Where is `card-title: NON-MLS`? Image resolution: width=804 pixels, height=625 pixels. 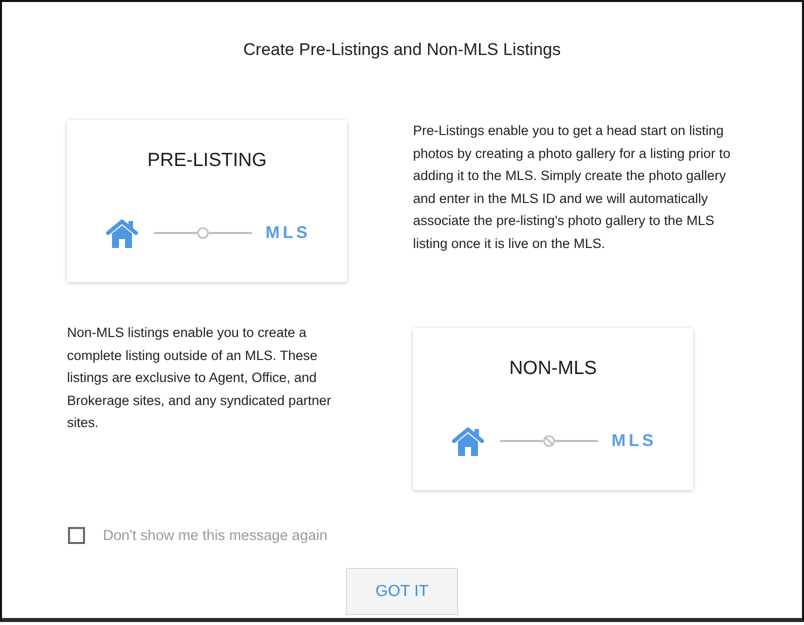
card-title: NON-MLS is located at coordinates (553, 369).